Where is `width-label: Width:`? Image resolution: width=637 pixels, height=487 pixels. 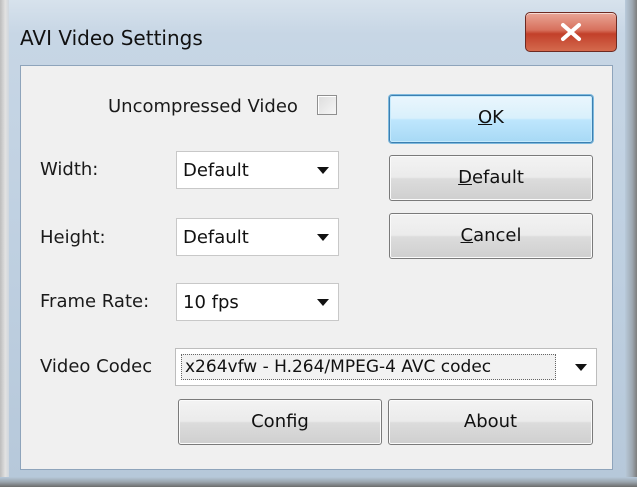
width-label: Width: is located at coordinates (69, 169).